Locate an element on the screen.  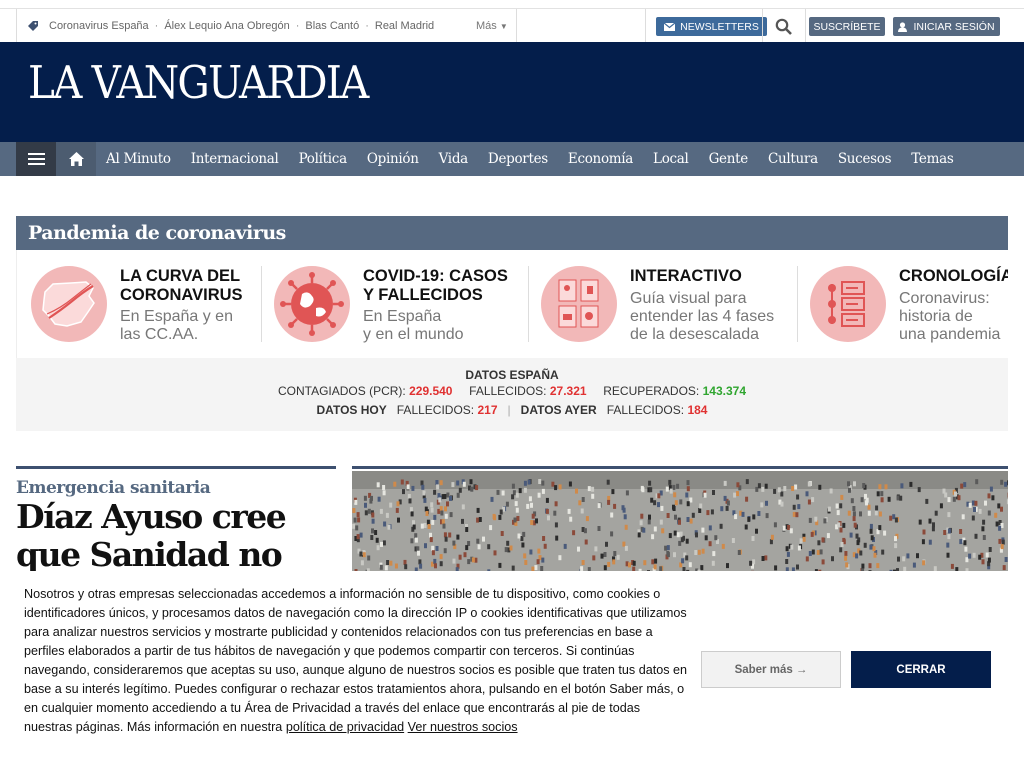
trend-link-canto: Blas Cantó is located at coordinates (332, 26).